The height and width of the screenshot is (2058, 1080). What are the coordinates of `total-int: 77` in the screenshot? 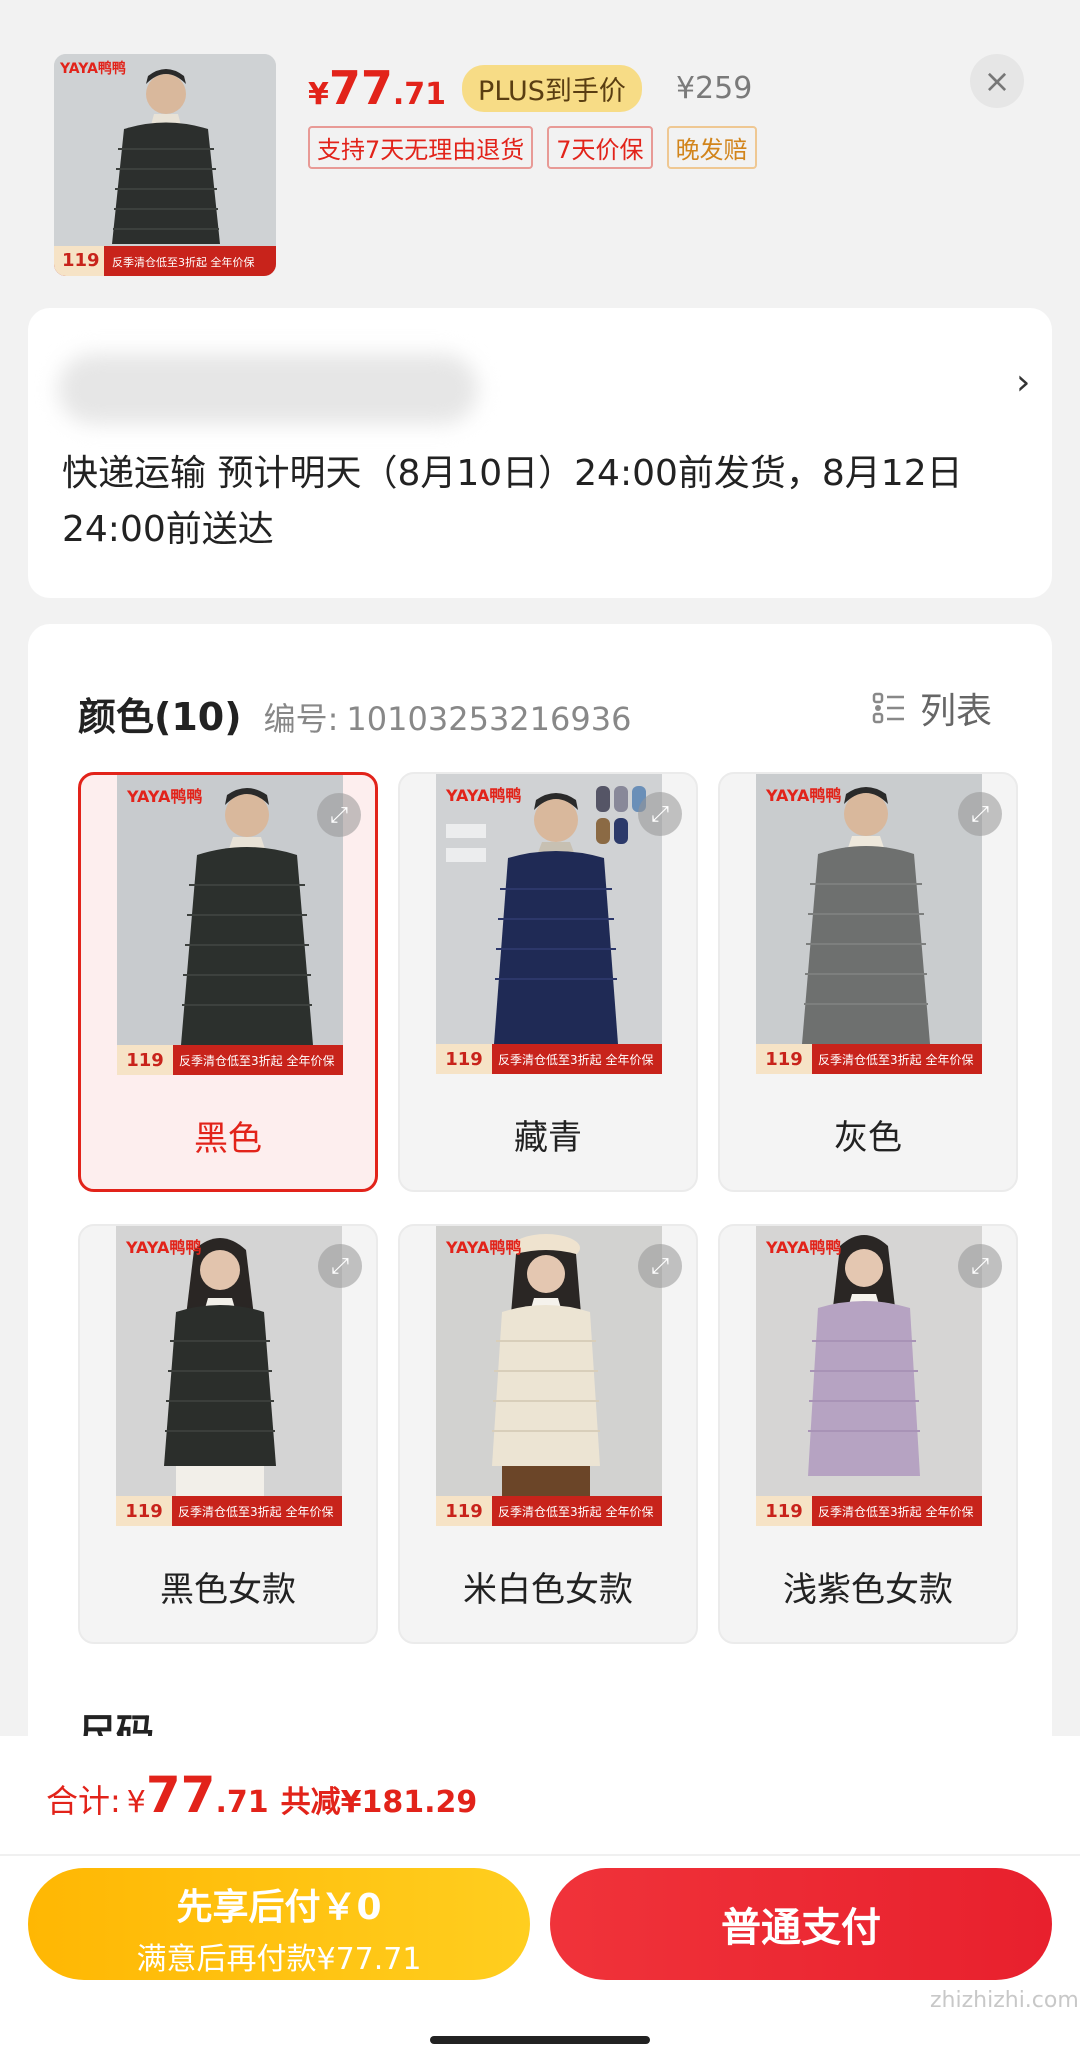 It's located at (180, 1795).